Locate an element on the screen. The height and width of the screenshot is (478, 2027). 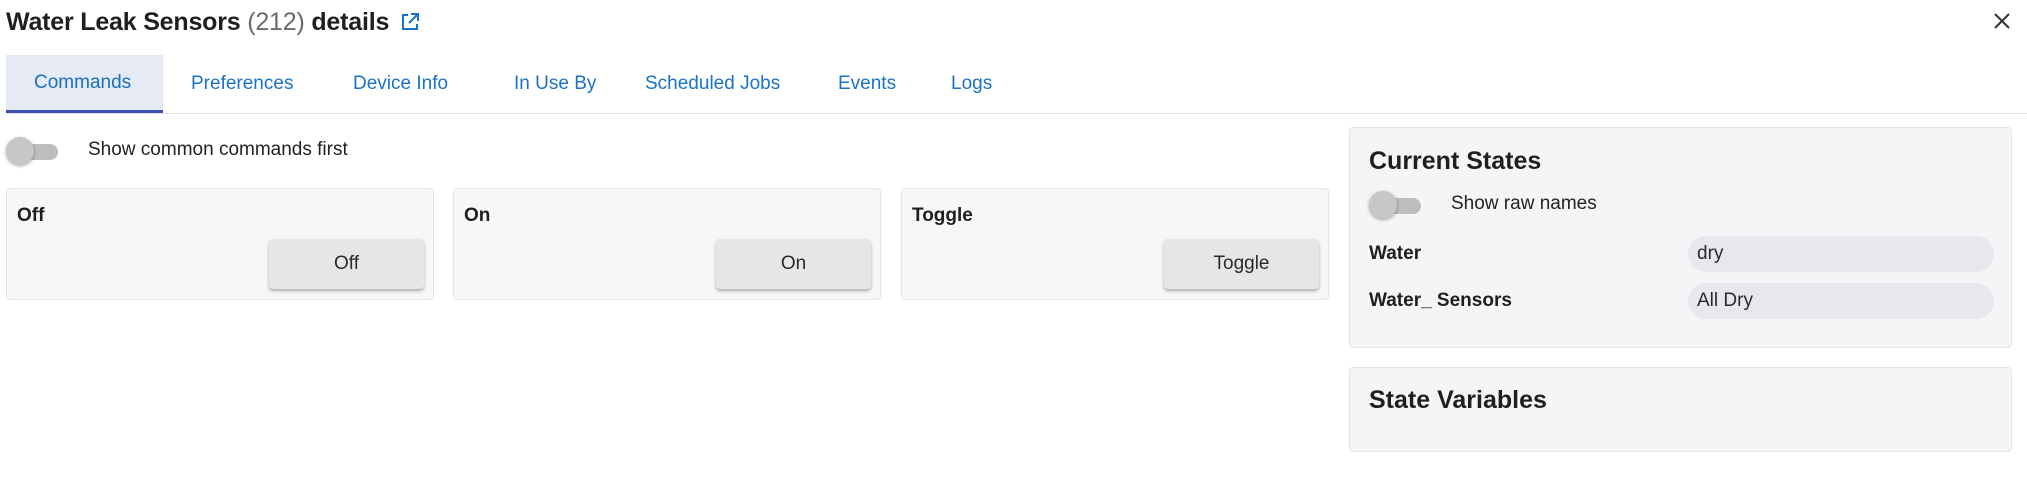
device-name: Water Leak Sensors is located at coordinates (123, 21).